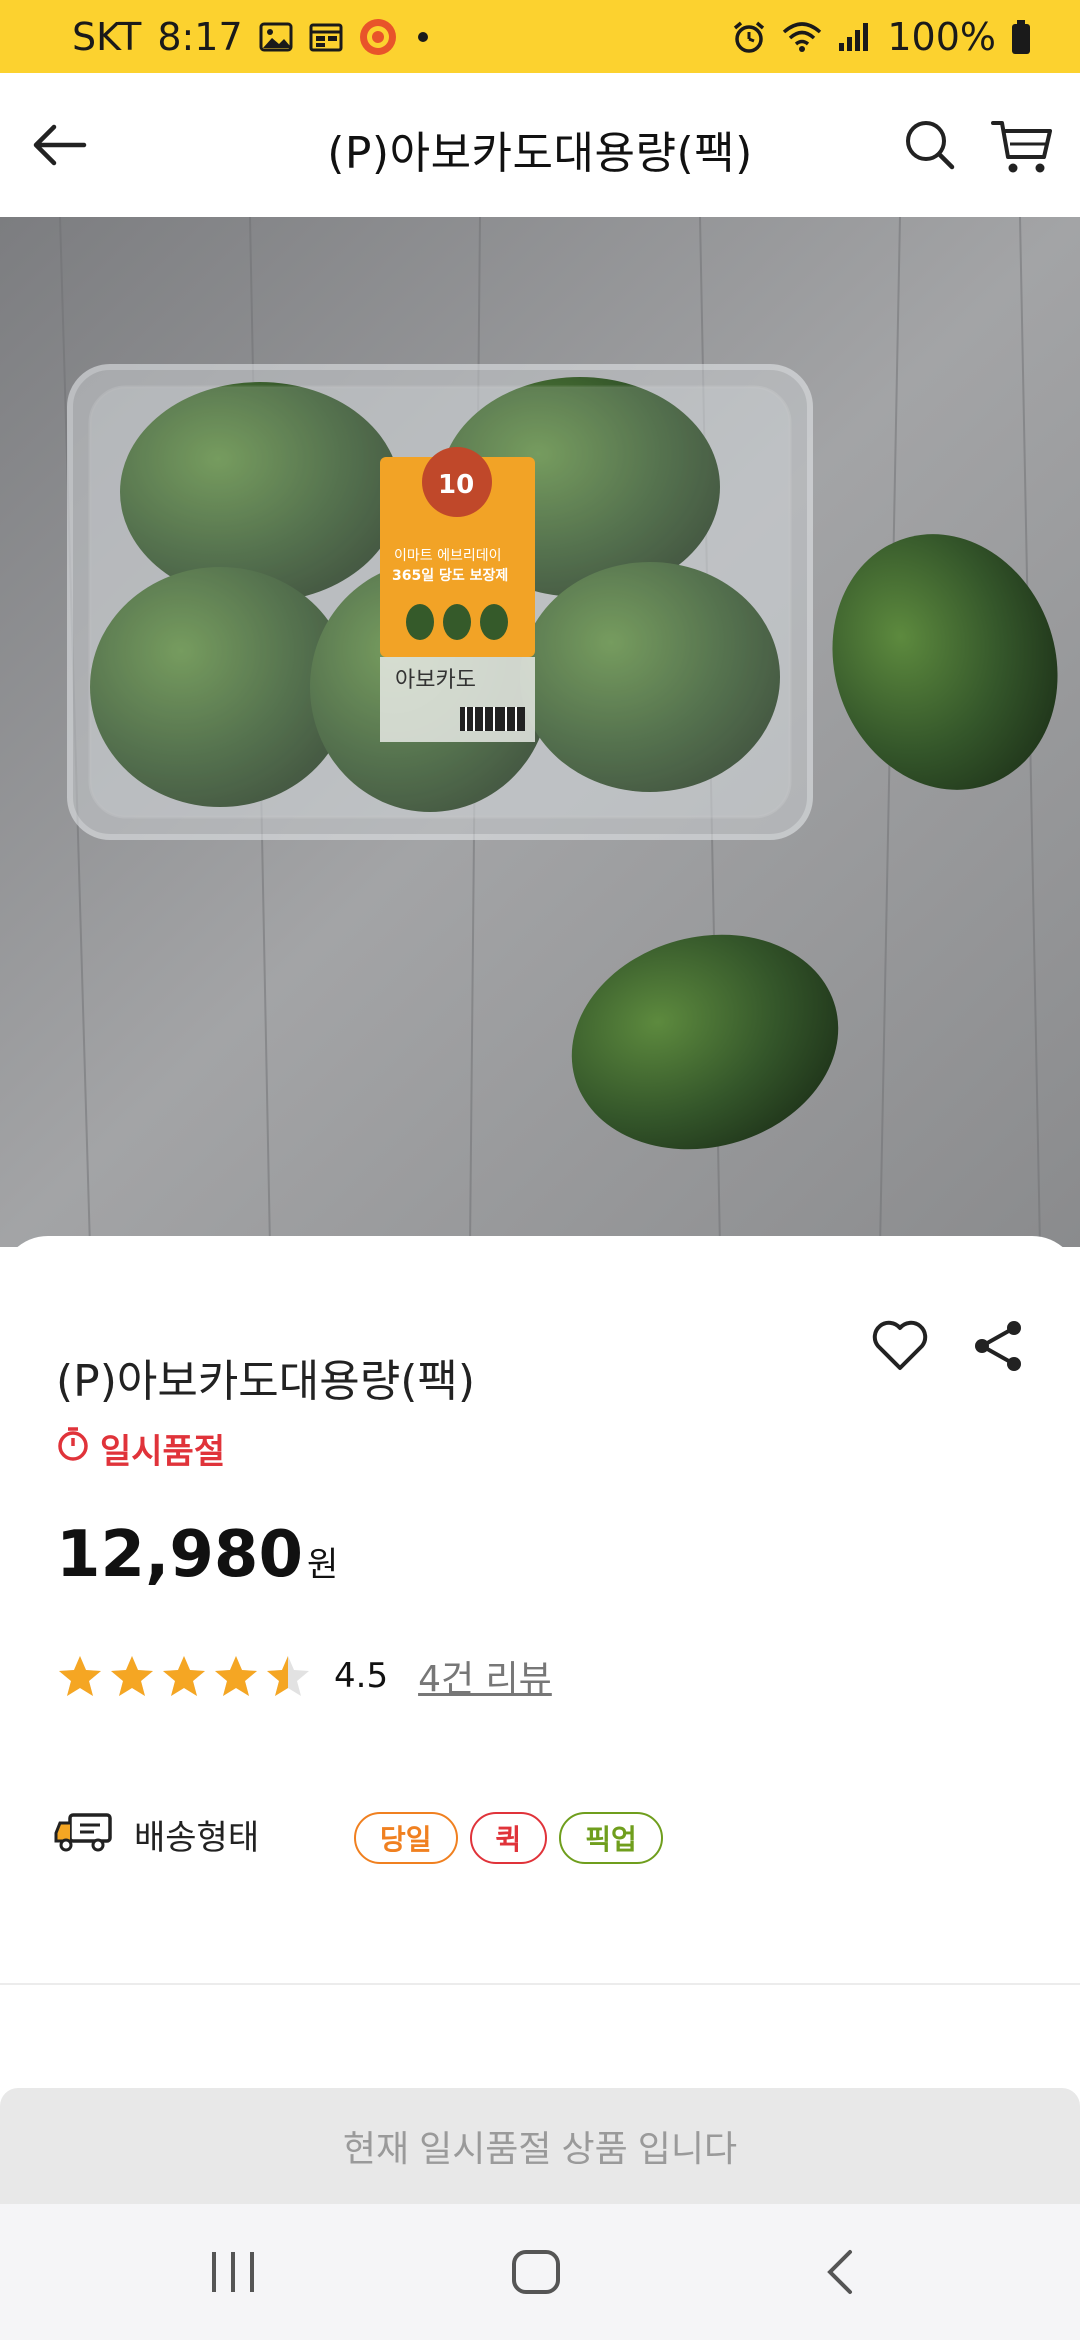 Image resolution: width=1080 pixels, height=2340 pixels. I want to click on share-icon, so click(998, 1346).